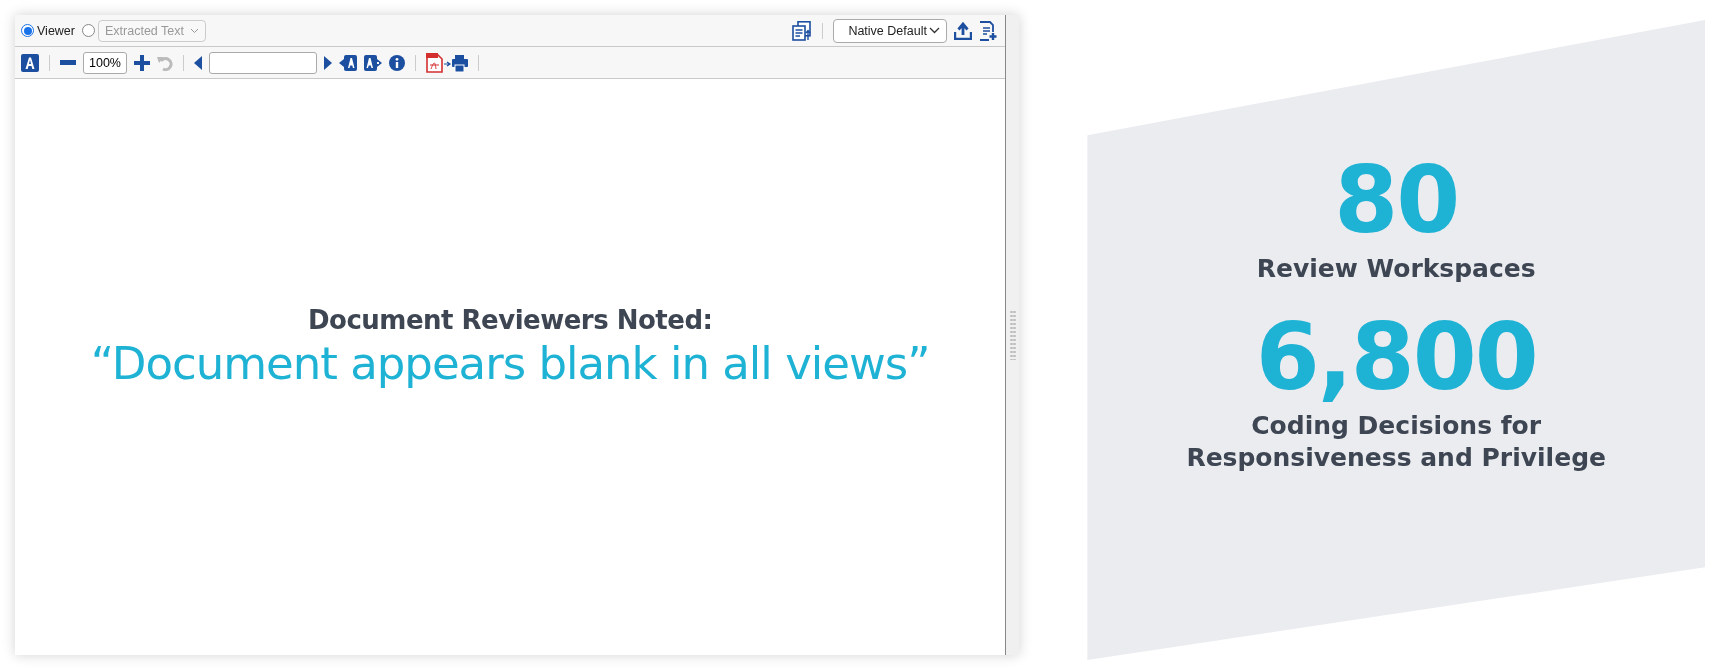 The image size is (1720, 670). What do you see at coordinates (1012, 335) in the screenshot?
I see `splitter-handle` at bounding box center [1012, 335].